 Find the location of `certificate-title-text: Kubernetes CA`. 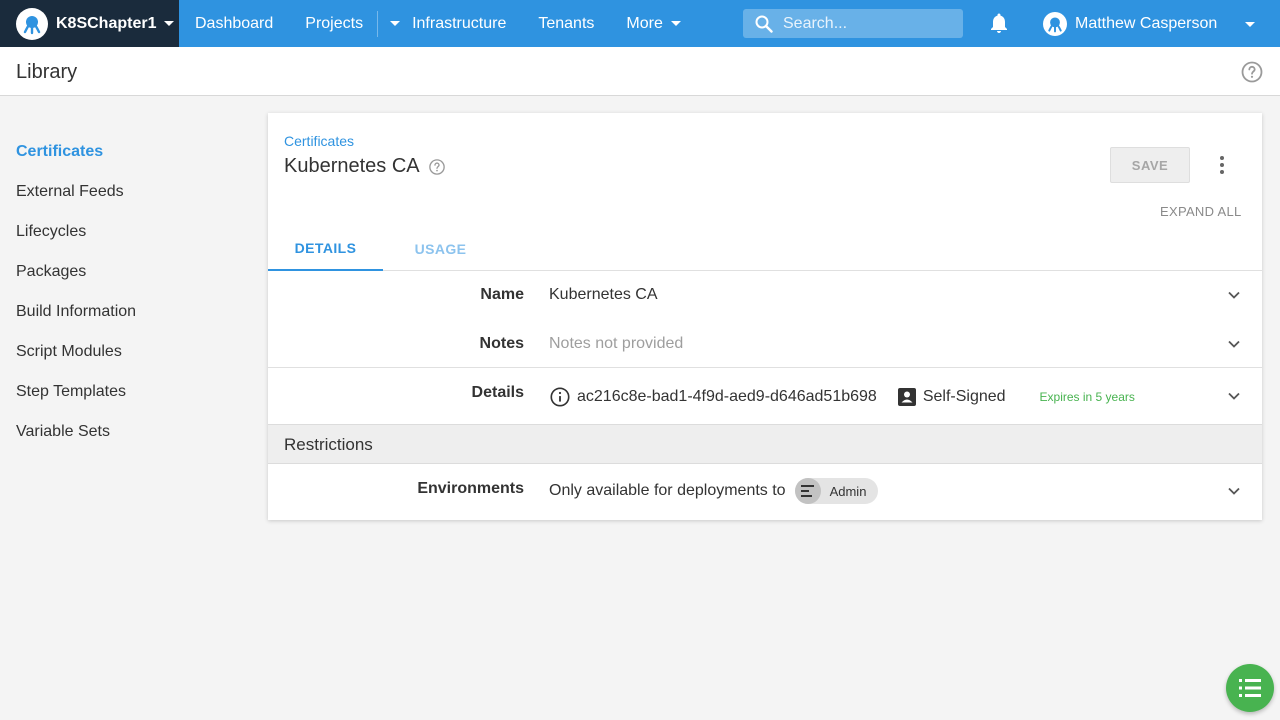

certificate-title-text: Kubernetes CA is located at coordinates (352, 166).